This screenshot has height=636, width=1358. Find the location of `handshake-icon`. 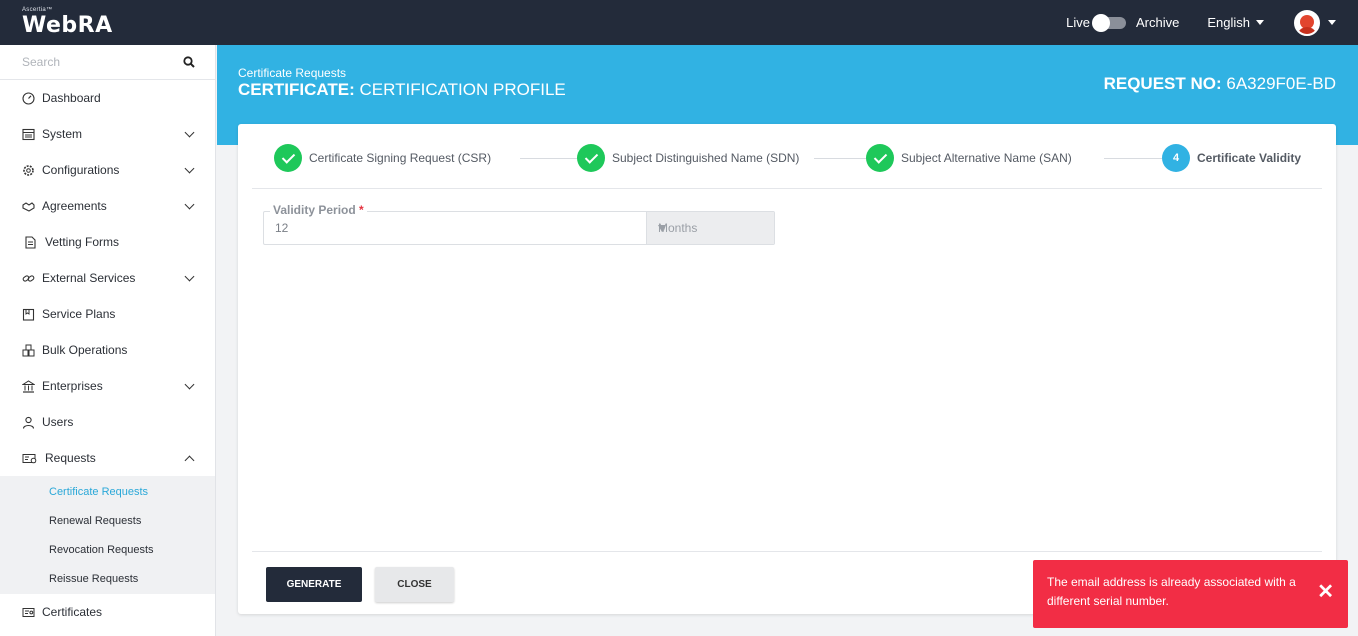

handshake-icon is located at coordinates (28, 206).